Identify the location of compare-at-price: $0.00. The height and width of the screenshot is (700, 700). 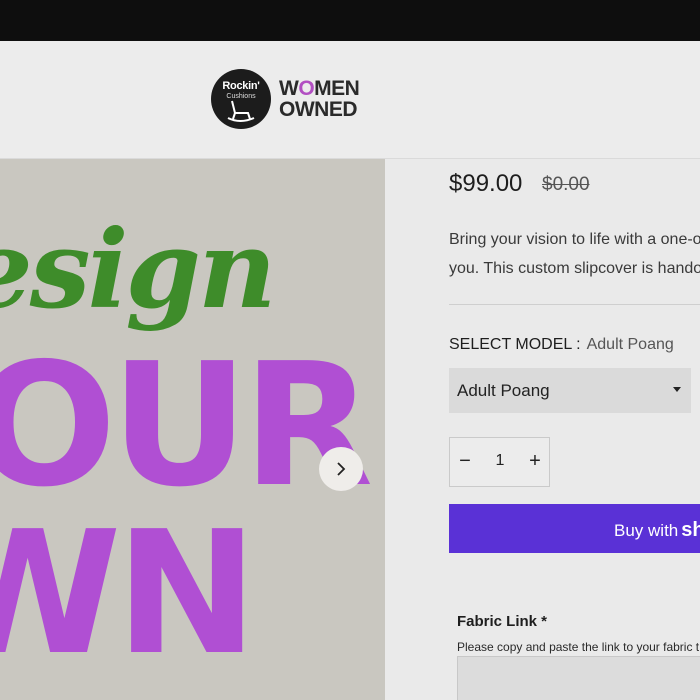
(566, 184).